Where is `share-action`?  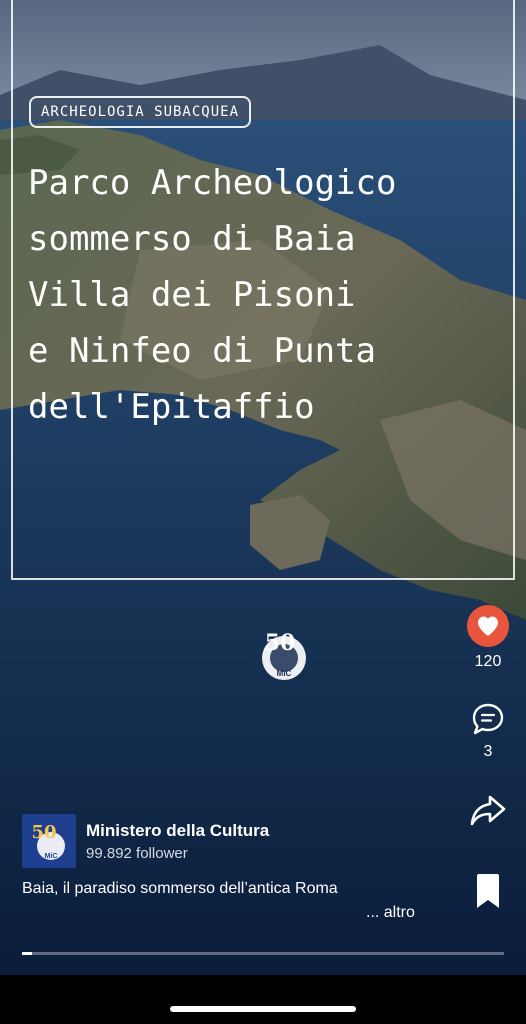
share-action is located at coordinates (488, 810).